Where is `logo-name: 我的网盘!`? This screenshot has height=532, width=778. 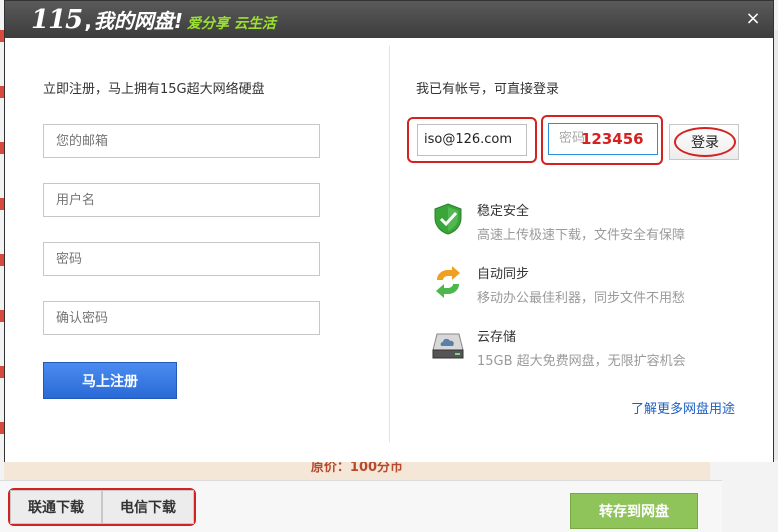
logo-name: 我的网盘! is located at coordinates (138, 21).